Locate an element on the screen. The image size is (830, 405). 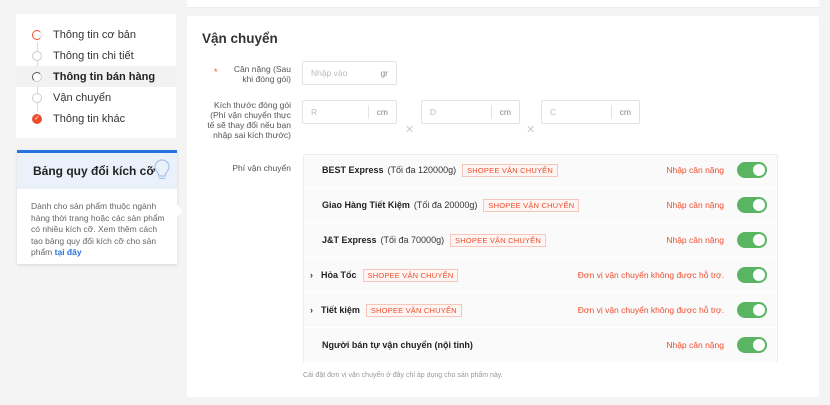
step-item: Vận chuyển is located at coordinates (96, 97).